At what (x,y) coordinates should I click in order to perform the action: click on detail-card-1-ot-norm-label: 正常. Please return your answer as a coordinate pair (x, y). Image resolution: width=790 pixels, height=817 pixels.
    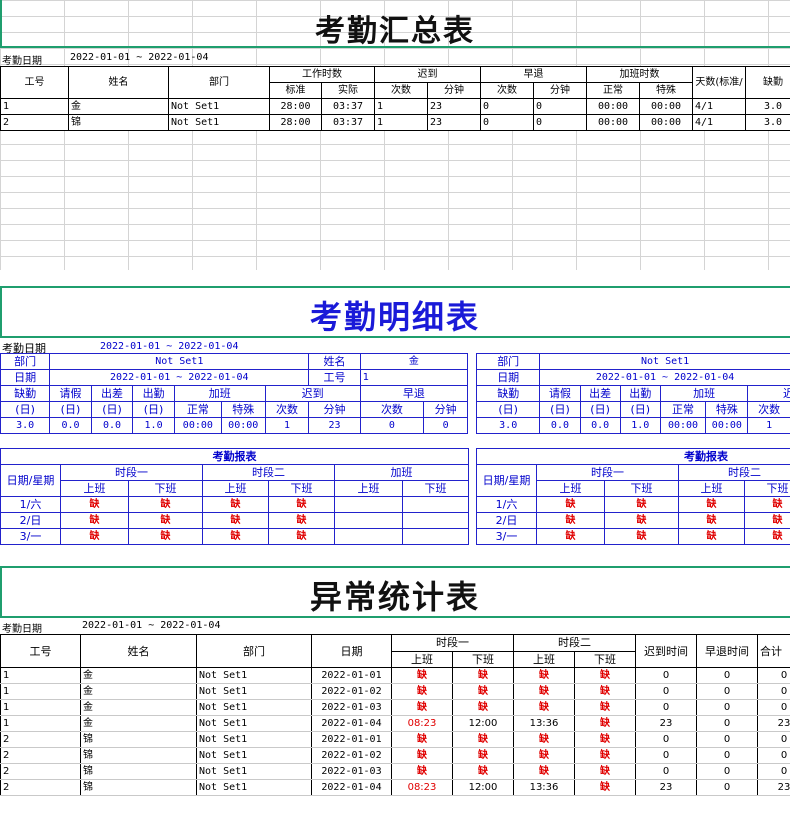
    Looking at the image, I should click on (197, 409).